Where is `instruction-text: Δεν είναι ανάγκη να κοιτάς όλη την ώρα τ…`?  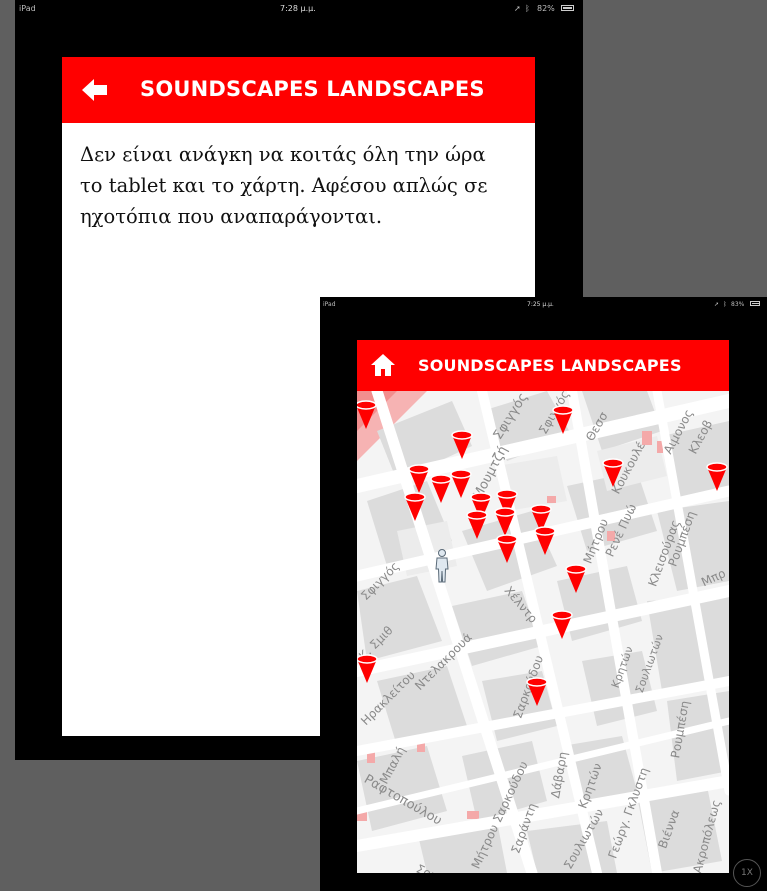 instruction-text: Δεν είναι ανάγκη να κοιτάς όλη την ώρα τ… is located at coordinates (284, 185).